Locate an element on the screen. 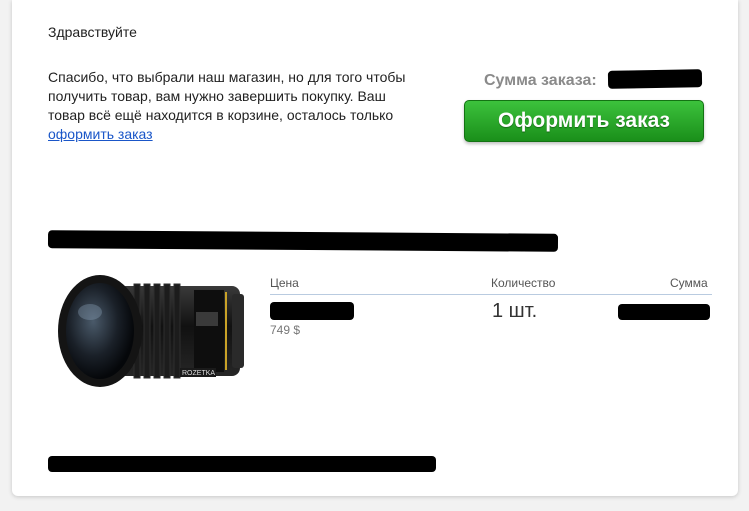 This screenshot has width=749, height=511. redacted-price is located at coordinates (312, 311).